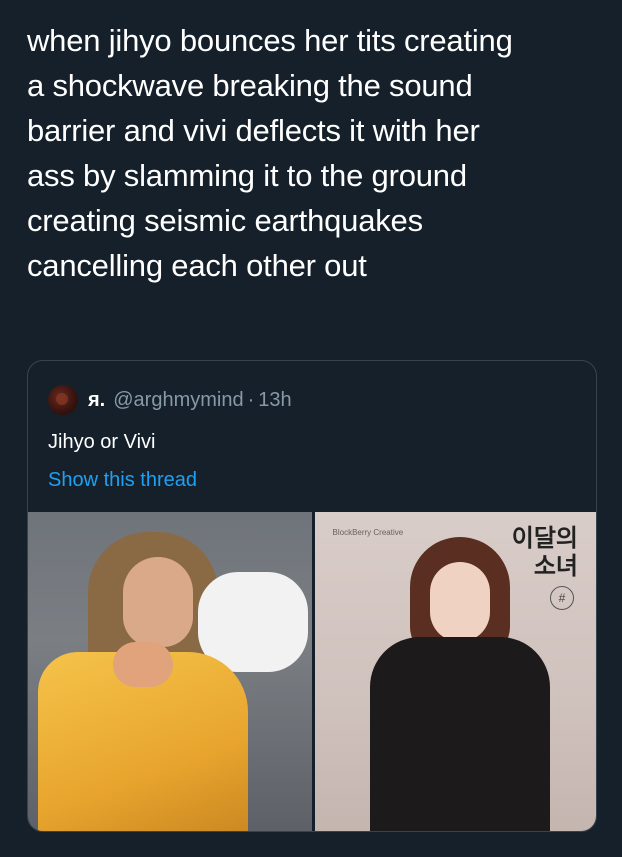 The width and height of the screenshot is (622, 857). What do you see at coordinates (178, 400) in the screenshot?
I see `user-handle: @arghmymind` at bounding box center [178, 400].